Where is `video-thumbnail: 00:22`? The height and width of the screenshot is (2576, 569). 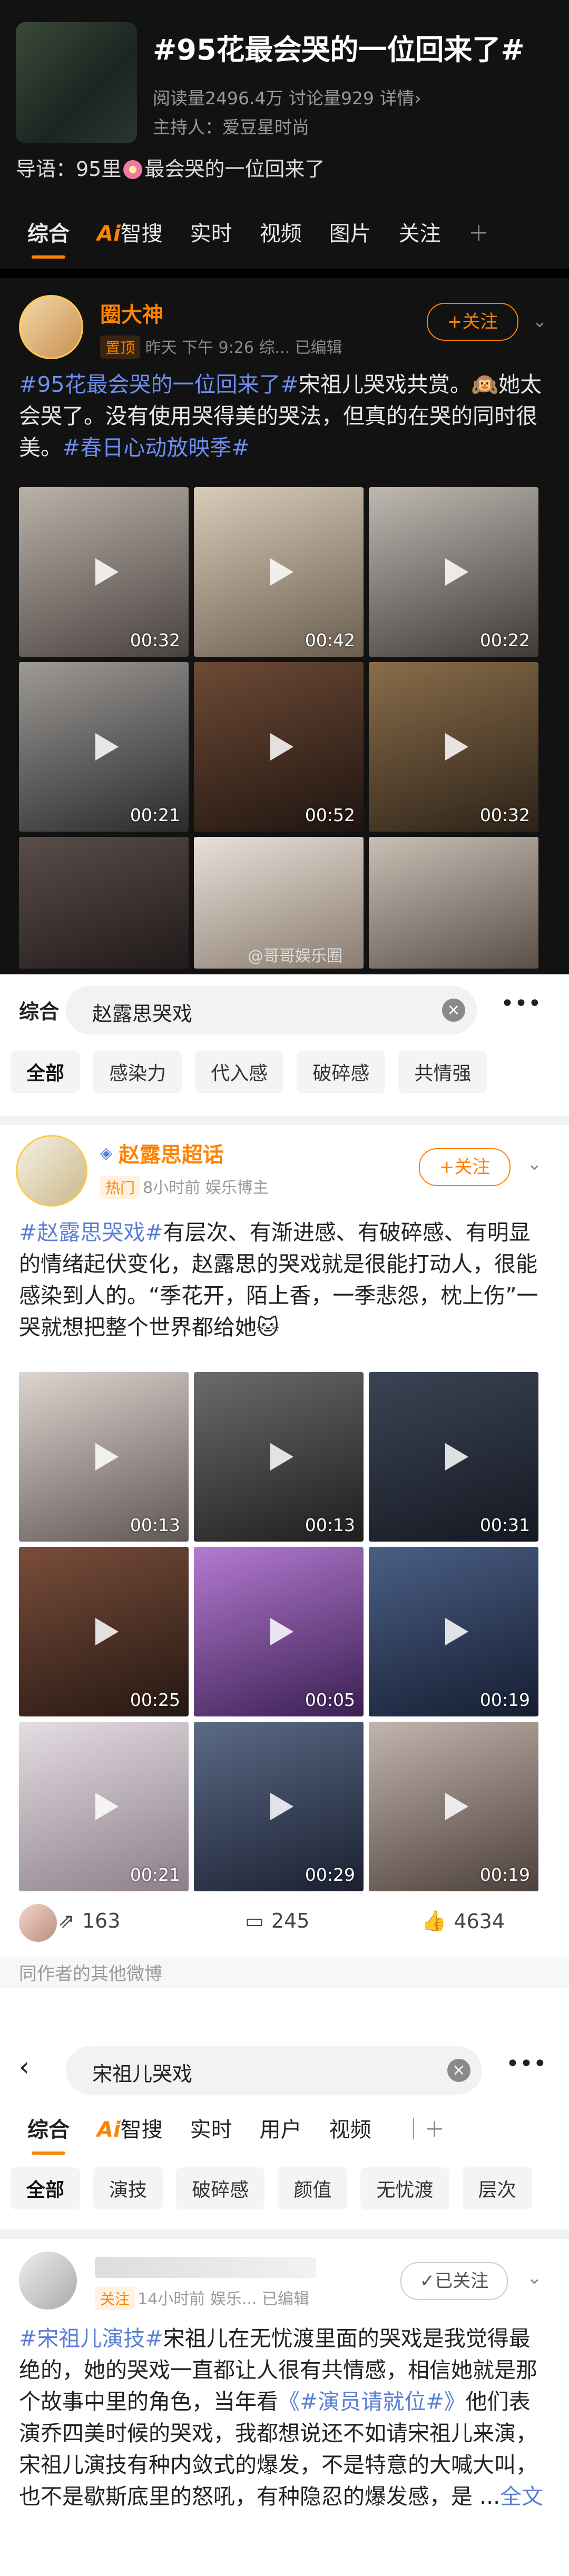
video-thumbnail: 00:22 is located at coordinates (454, 572).